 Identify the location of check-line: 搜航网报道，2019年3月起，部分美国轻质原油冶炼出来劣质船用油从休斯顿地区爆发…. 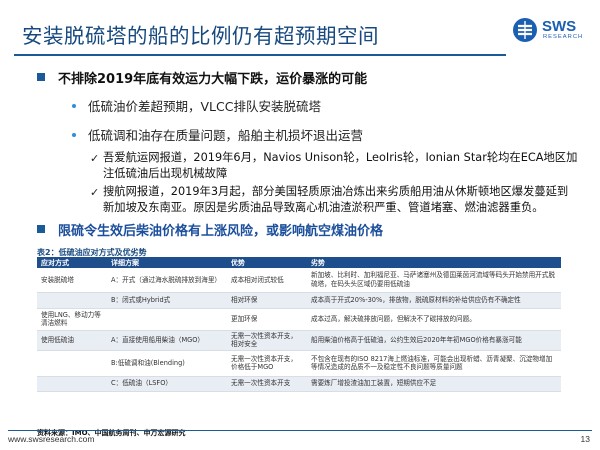
(336, 191).